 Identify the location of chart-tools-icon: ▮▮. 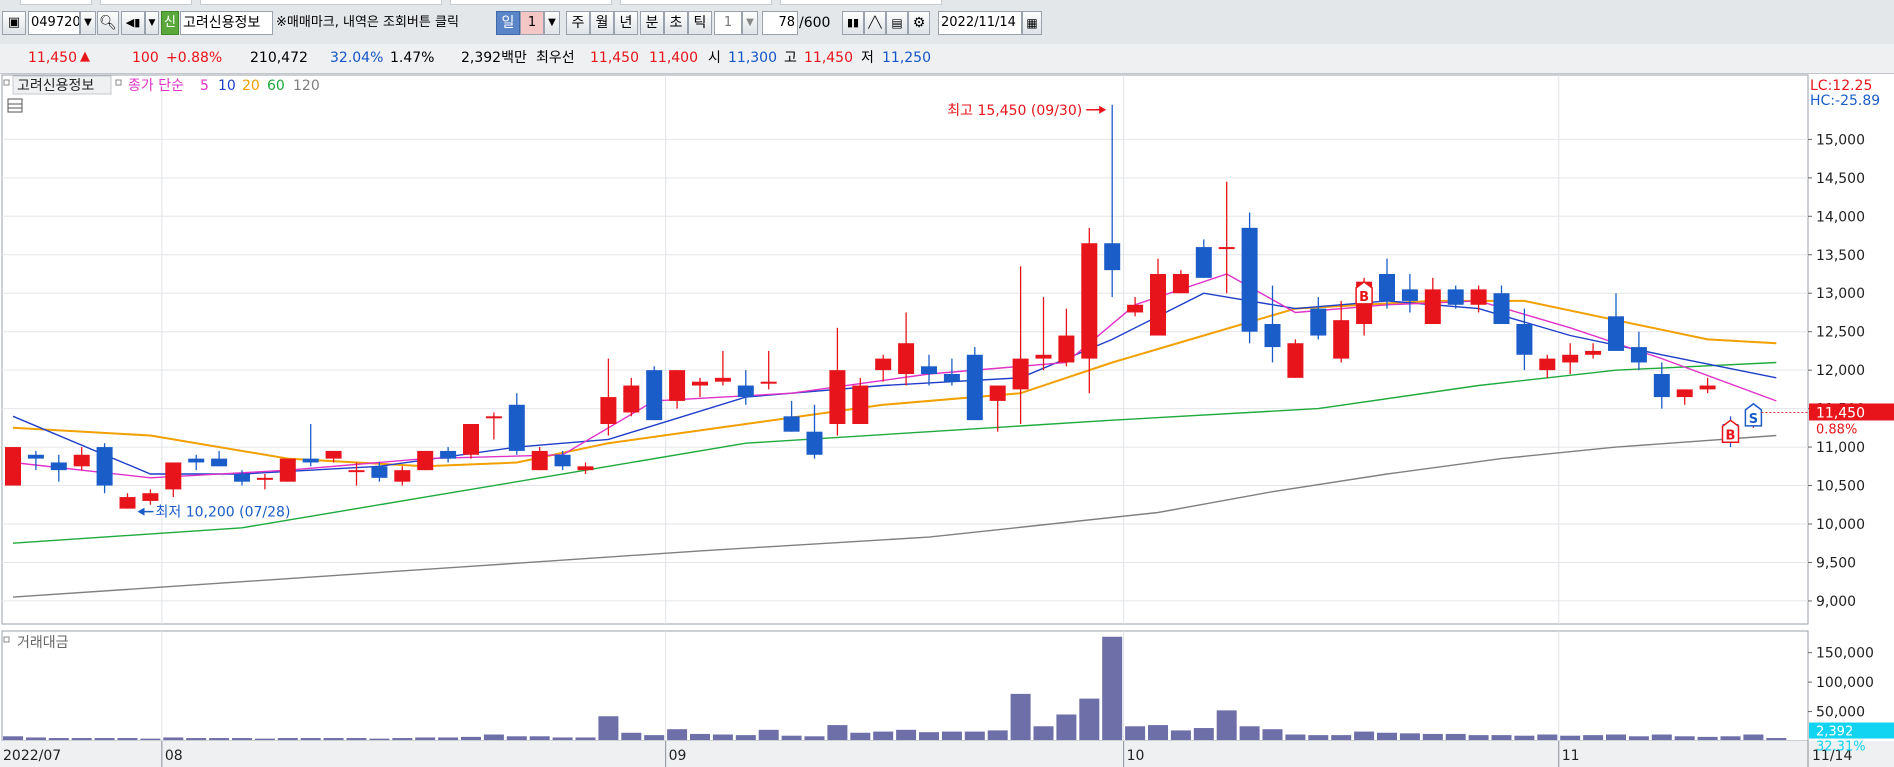
(853, 23).